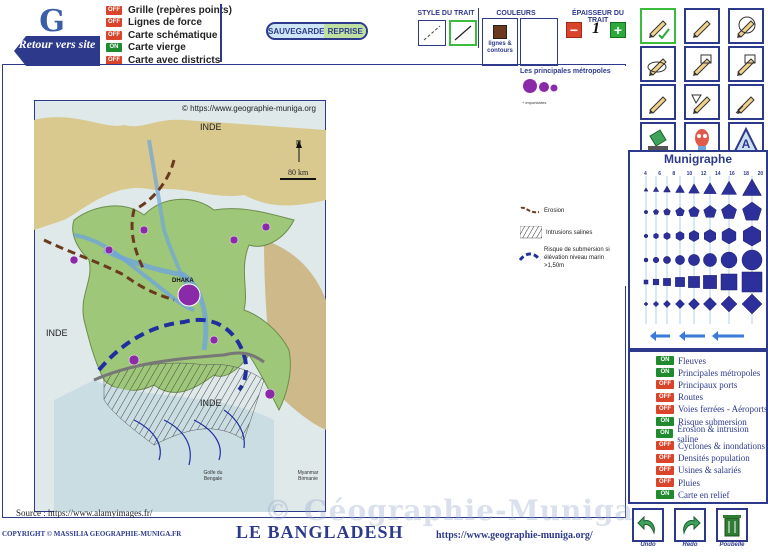  Describe the element at coordinates (746, 102) in the screenshot. I see `pencil-arrow-tool-button` at that location.